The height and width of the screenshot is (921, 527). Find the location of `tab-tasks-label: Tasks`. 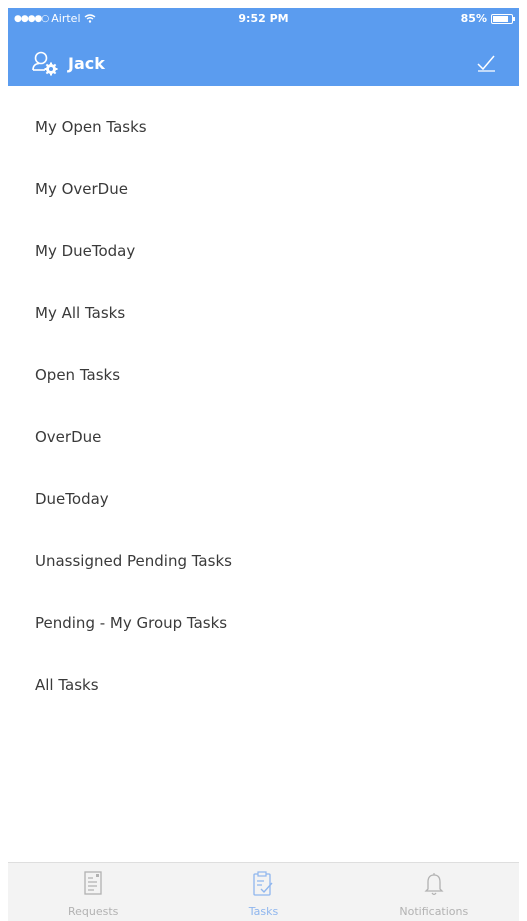

tab-tasks-label: Tasks is located at coordinates (263, 911).